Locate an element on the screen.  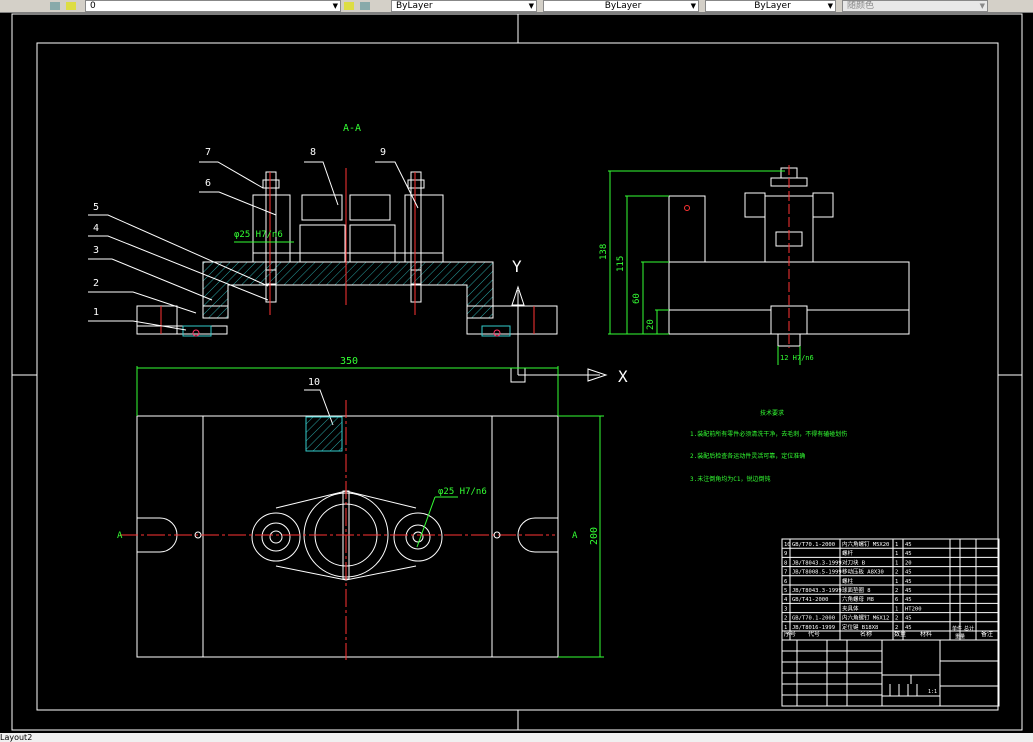
bom-cell-no: 3 is located at coordinates (785, 609).